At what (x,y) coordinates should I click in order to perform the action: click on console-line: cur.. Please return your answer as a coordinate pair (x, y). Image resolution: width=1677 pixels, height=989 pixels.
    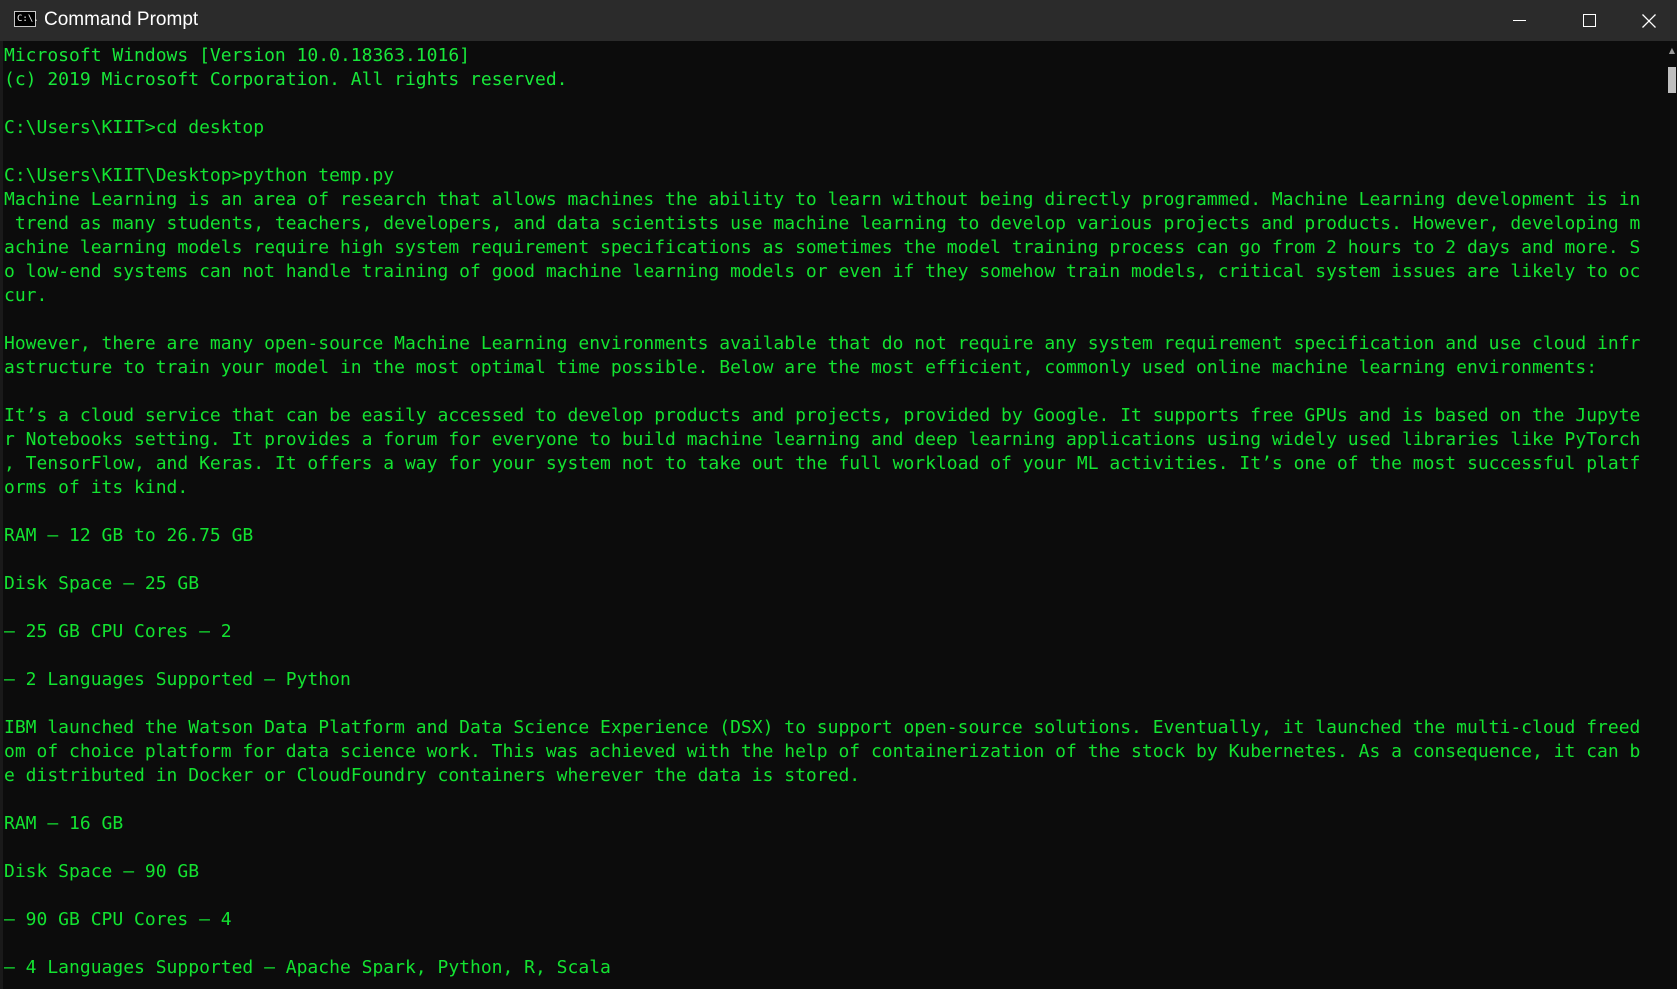
    Looking at the image, I should click on (26, 295).